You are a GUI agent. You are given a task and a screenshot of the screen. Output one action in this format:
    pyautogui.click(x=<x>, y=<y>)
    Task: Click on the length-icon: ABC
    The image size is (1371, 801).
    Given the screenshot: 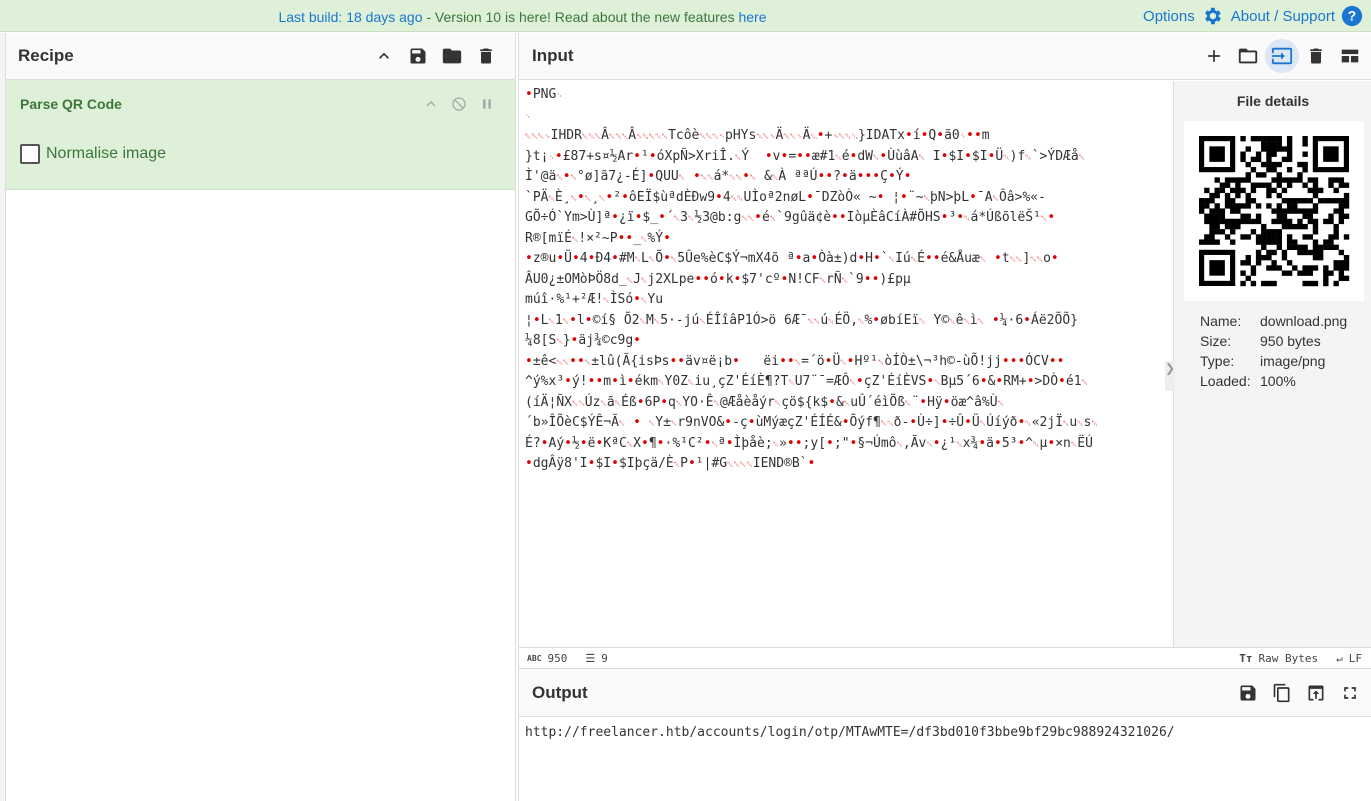 What is the action you would take?
    pyautogui.click(x=534, y=658)
    